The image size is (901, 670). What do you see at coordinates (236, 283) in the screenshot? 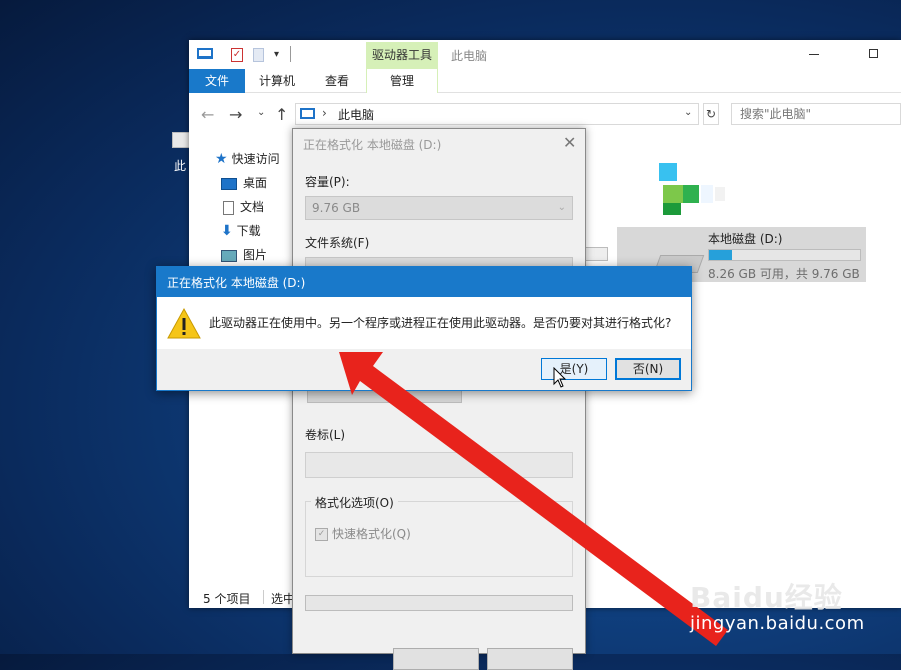
I see `warning-dialog-title: 正在格式化 本地磁盘 (D:)` at bounding box center [236, 283].